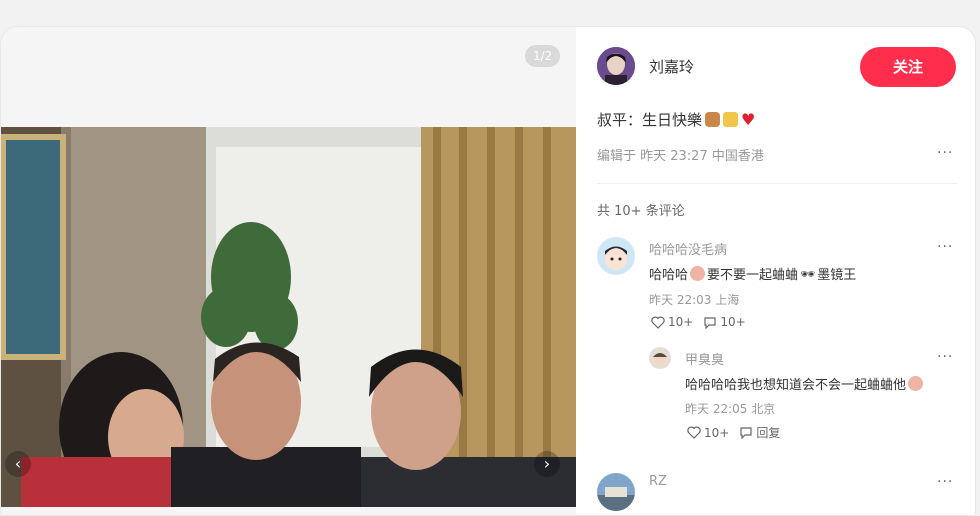 Image resolution: width=980 pixels, height=516 pixels. I want to click on reply-actions: 10+ 回复, so click(738, 432).